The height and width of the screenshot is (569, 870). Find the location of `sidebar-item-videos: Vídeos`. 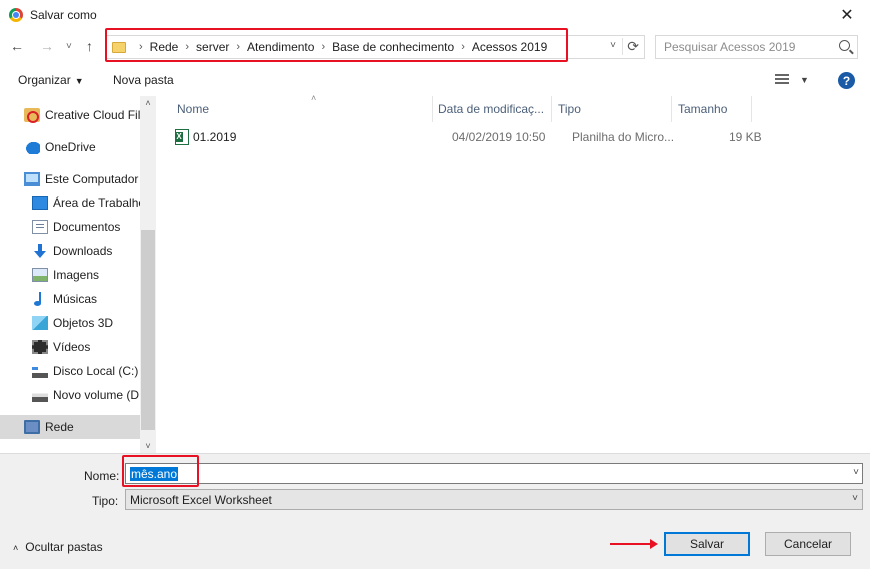

sidebar-item-videos: Vídeos is located at coordinates (86, 347).